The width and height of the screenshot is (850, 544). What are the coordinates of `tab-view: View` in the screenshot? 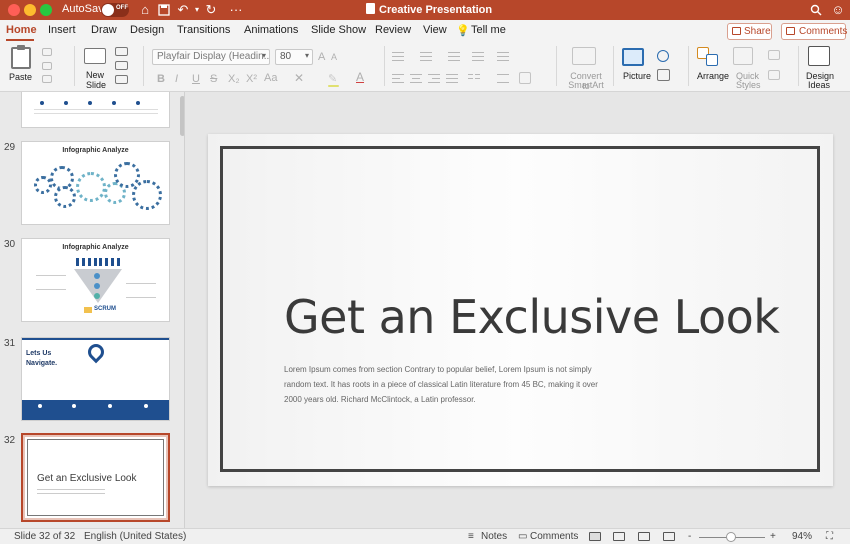 It's located at (435, 30).